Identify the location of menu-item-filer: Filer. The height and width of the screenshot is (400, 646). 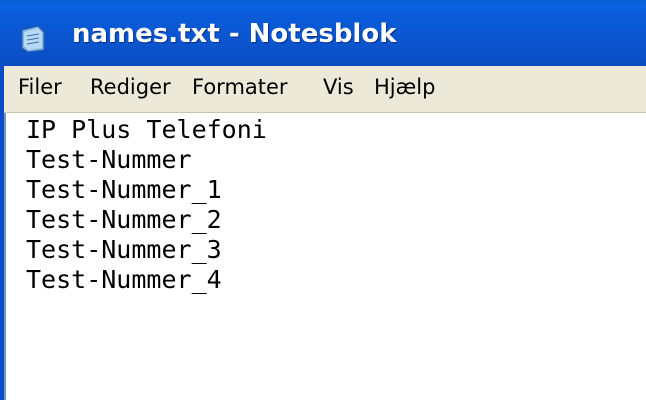
(40, 87).